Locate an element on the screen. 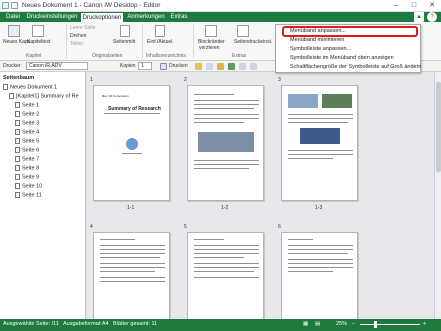 The height and width of the screenshot is (331, 441). tree-page: Seite 6 is located at coordinates (27, 150).